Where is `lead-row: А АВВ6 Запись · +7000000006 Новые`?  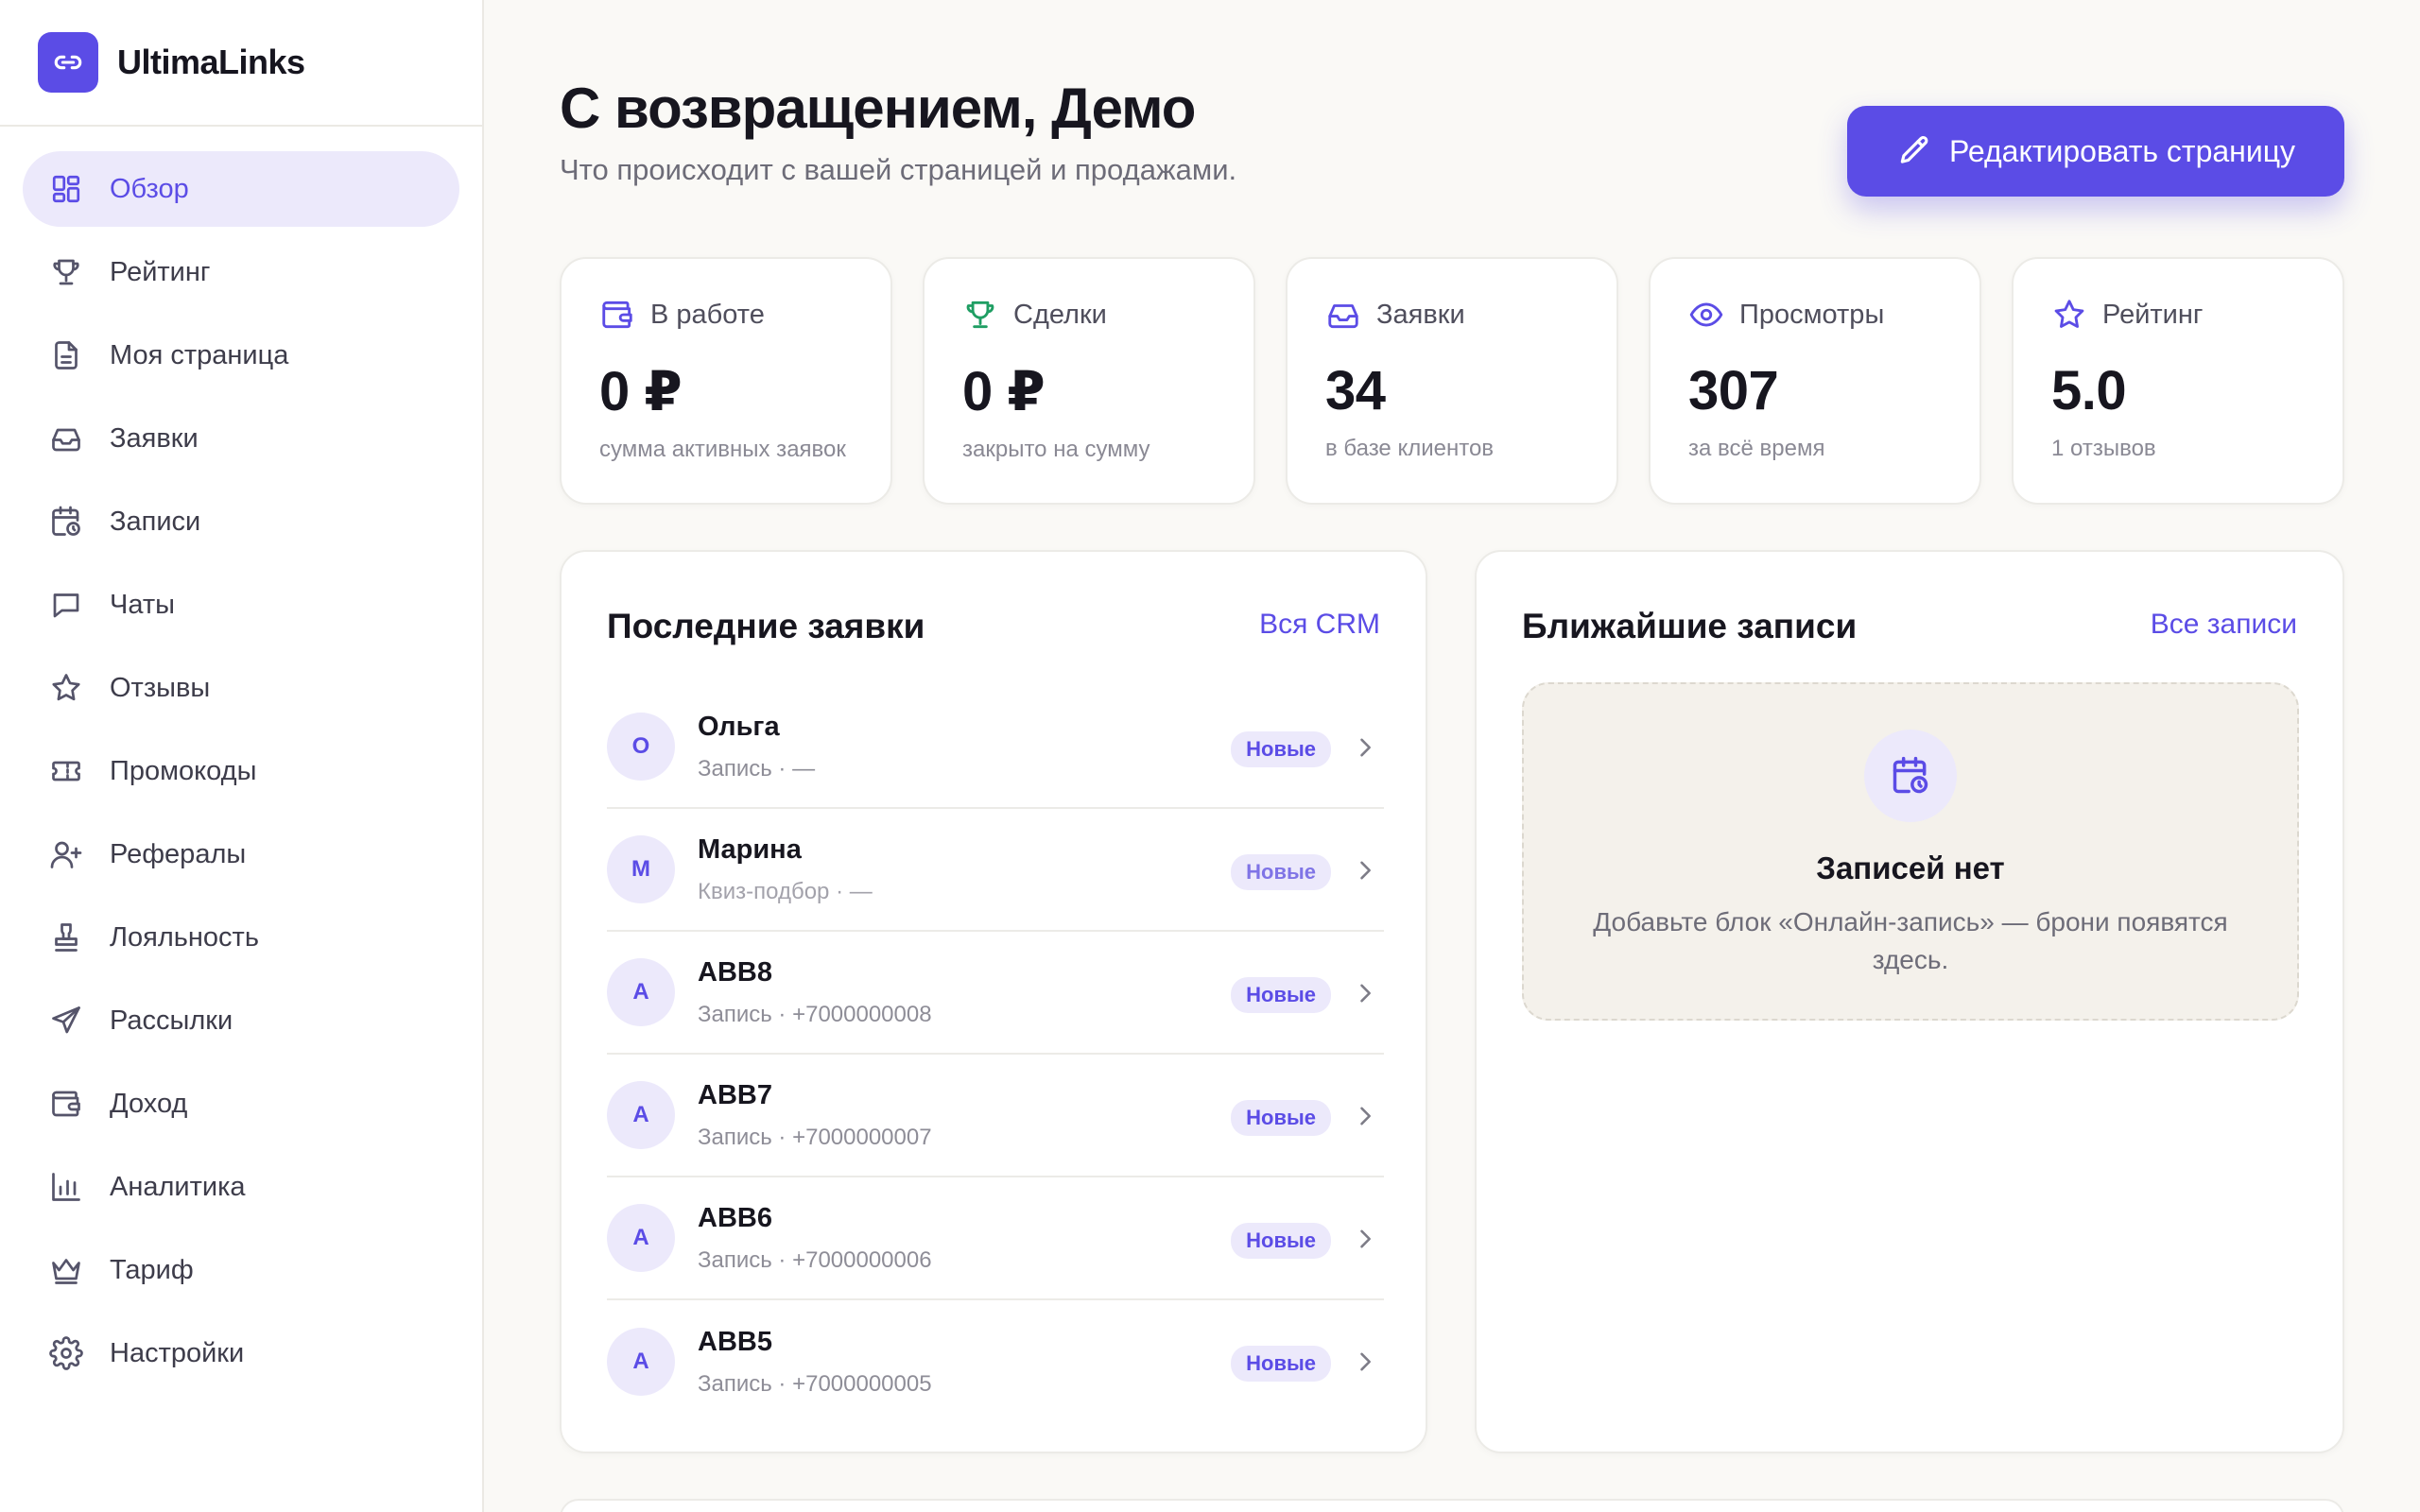 lead-row: А АВВ6 Запись · +7000000006 Новые is located at coordinates (995, 1238).